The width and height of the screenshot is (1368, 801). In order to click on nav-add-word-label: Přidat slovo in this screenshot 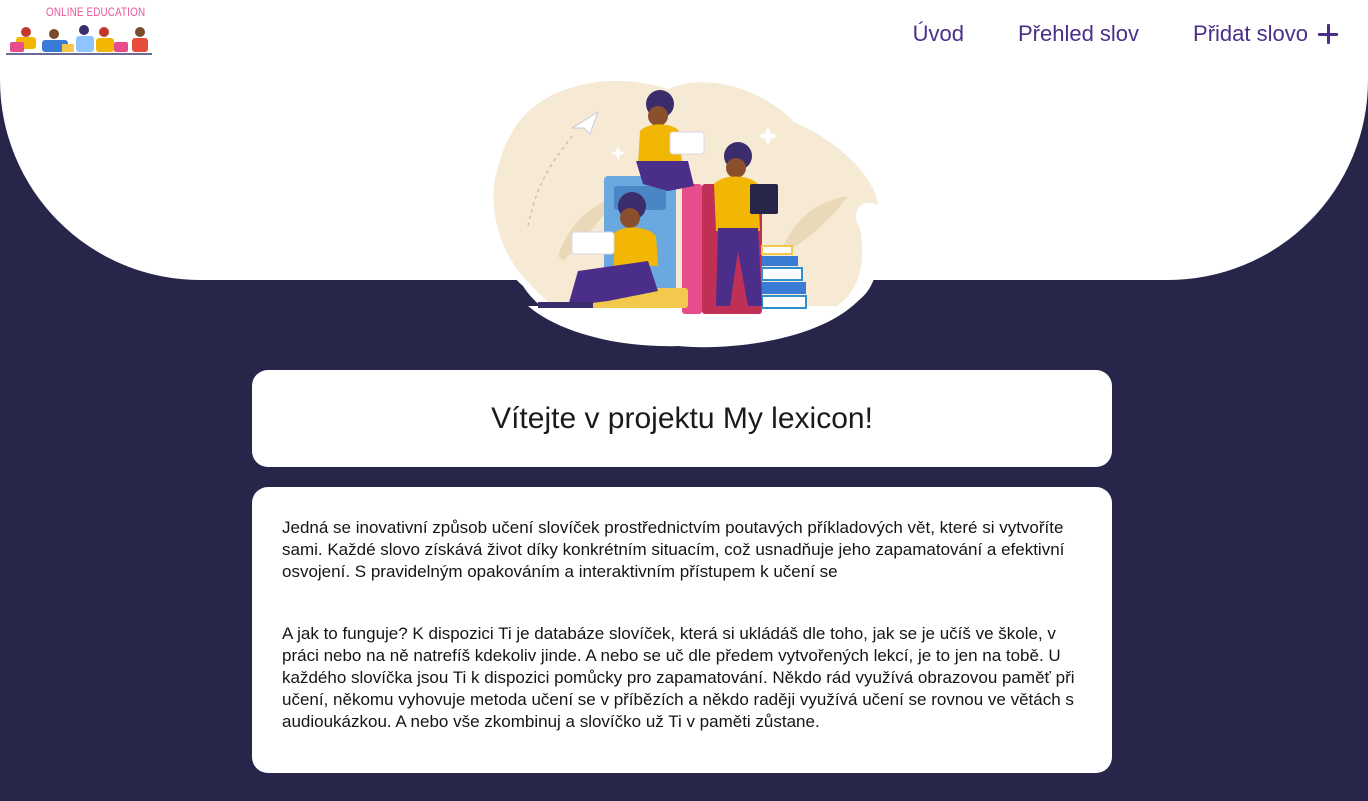, I will do `click(1250, 33)`.